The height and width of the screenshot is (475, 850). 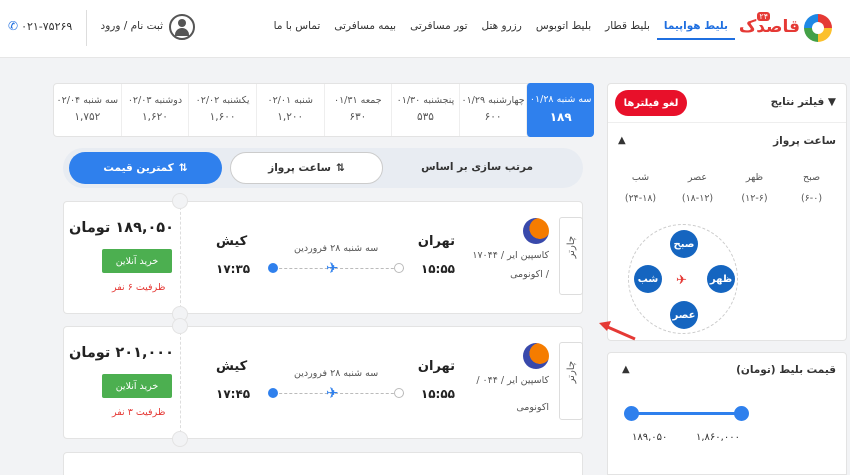 I want to click on flight-type: چارتر, so click(x=571, y=247).